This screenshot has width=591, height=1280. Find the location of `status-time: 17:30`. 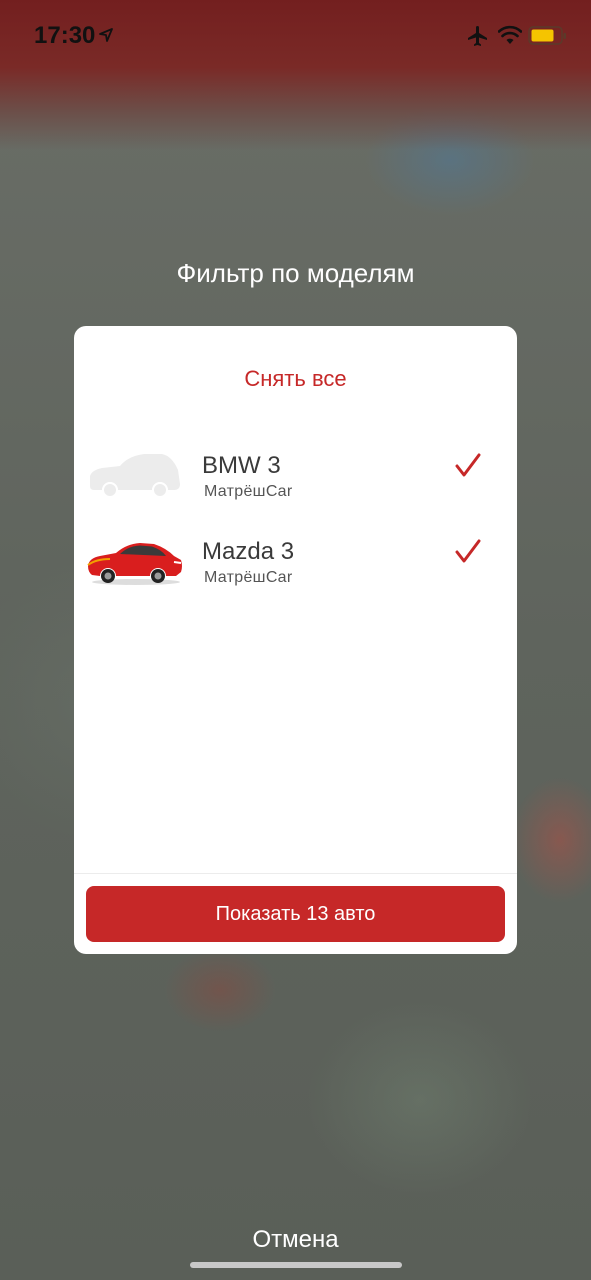

status-time: 17:30 is located at coordinates (65, 35).